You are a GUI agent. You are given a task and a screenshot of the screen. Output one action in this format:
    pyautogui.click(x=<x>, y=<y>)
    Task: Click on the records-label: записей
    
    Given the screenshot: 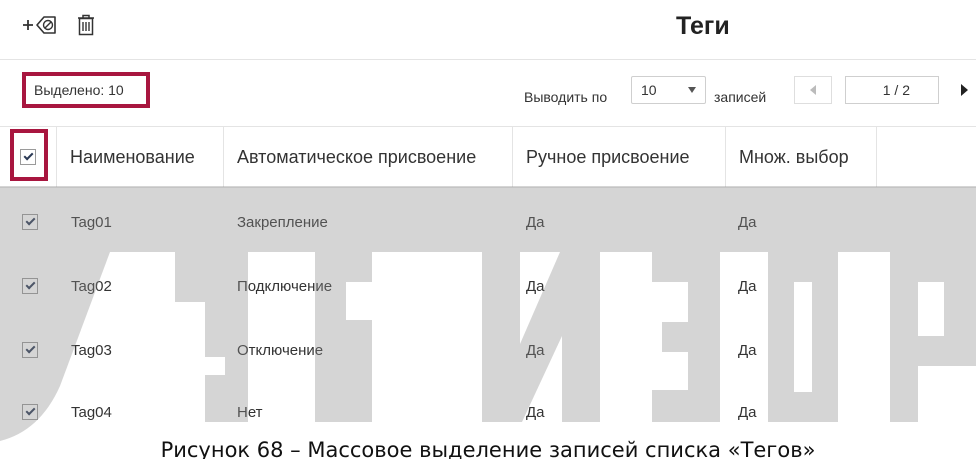 What is the action you would take?
    pyautogui.click(x=740, y=97)
    